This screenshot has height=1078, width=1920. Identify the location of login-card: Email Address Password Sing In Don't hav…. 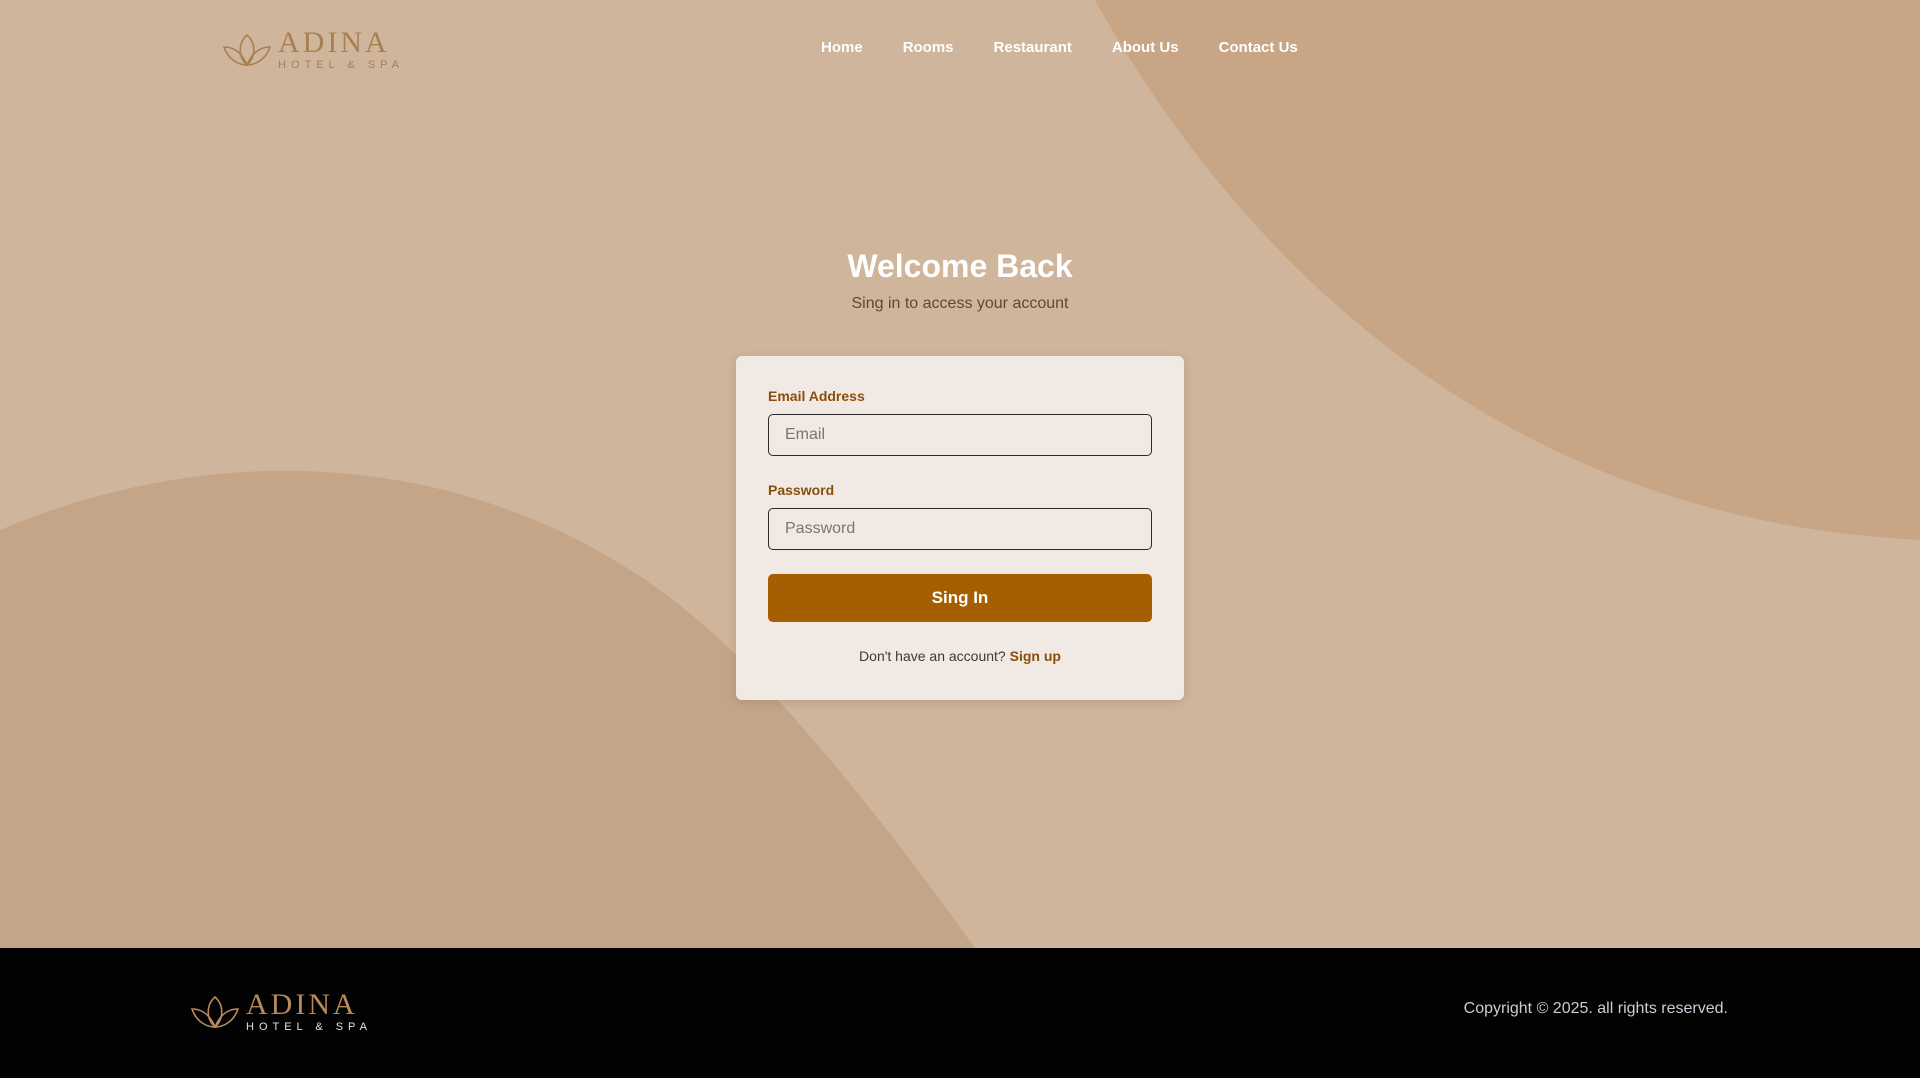
(960, 528).